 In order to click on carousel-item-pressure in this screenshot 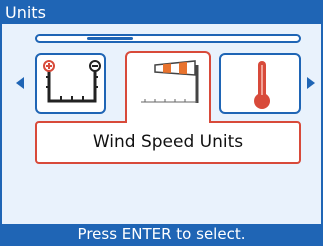, I will do `click(70, 83)`.